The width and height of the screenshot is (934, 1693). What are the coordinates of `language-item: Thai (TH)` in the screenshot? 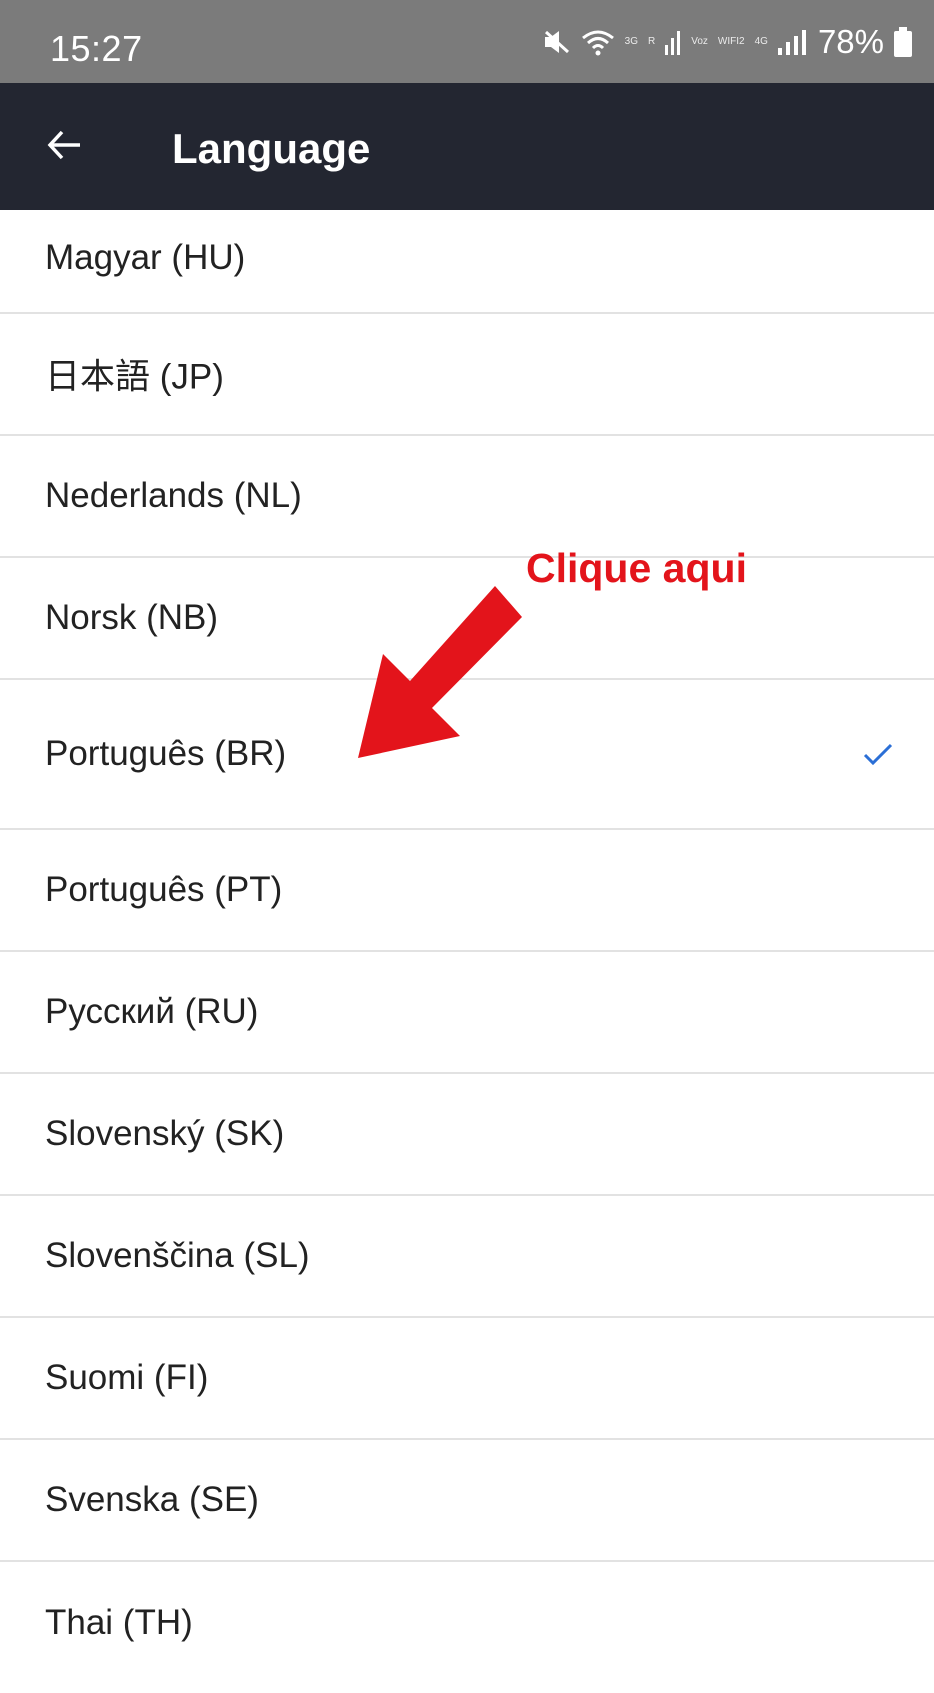 It's located at (467, 1623).